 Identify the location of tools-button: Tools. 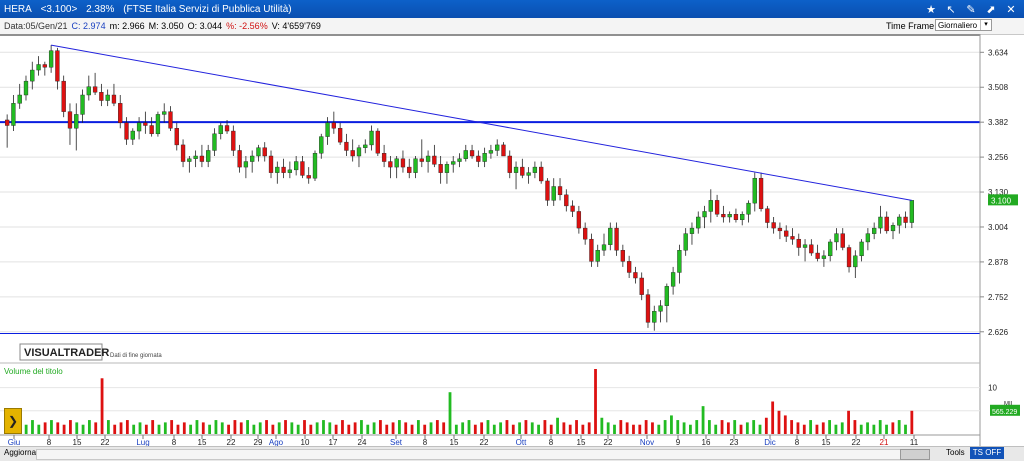
(955, 452).